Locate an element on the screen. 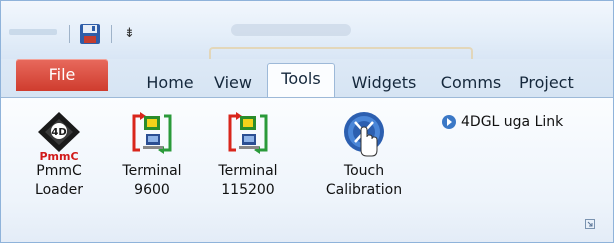  pmmc-label-line2: Loader is located at coordinates (59, 190).